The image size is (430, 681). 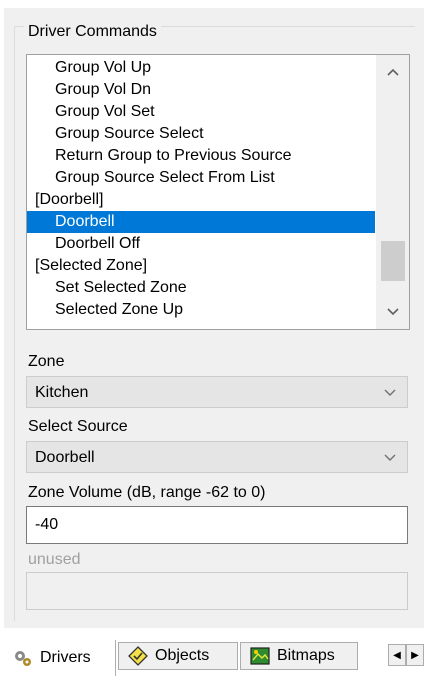 What do you see at coordinates (201, 310) in the screenshot?
I see `list-item: Selected Zone Up` at bounding box center [201, 310].